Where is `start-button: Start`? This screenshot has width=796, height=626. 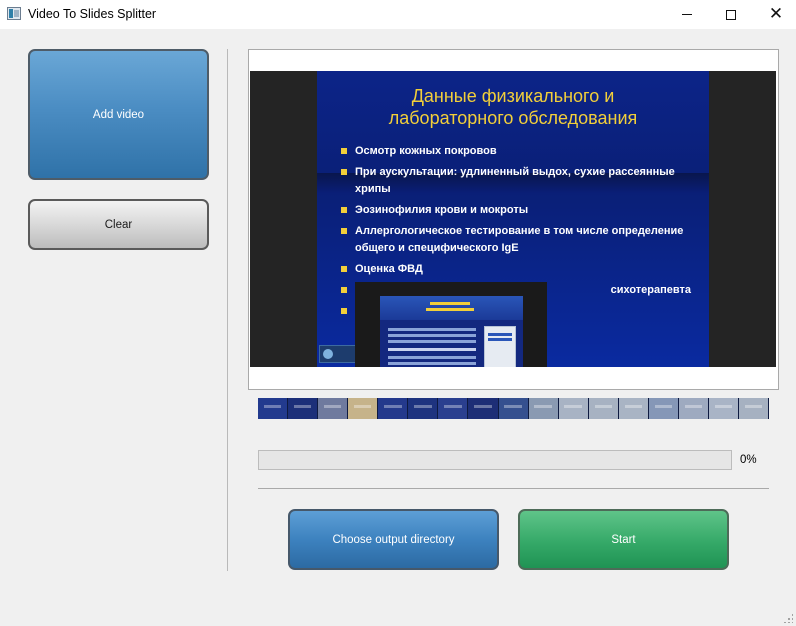
start-button: Start is located at coordinates (623, 539).